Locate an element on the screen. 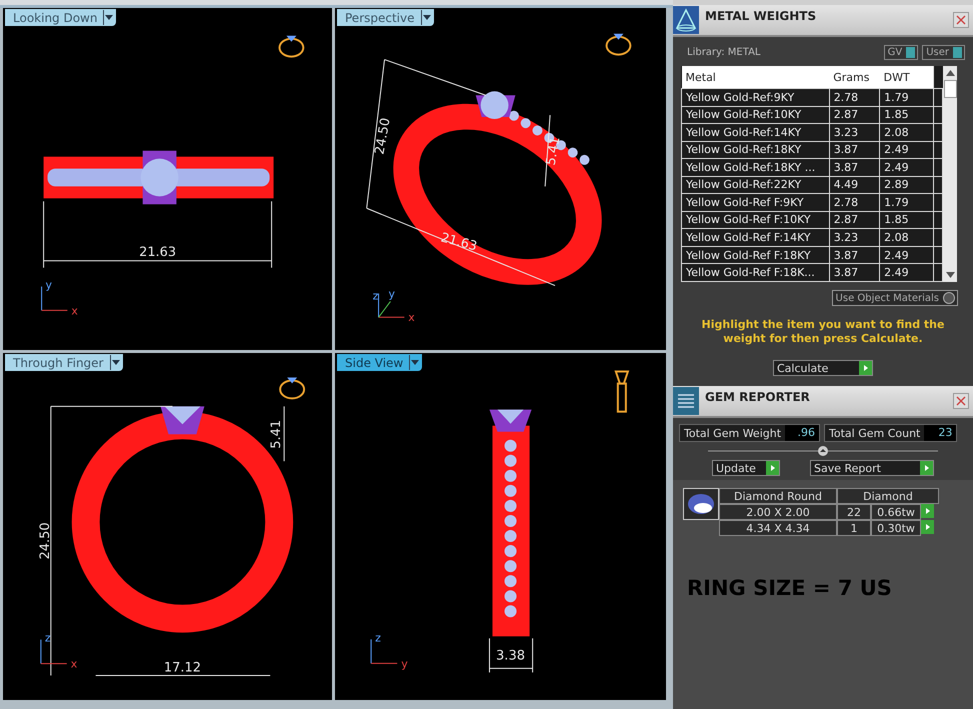 The width and height of the screenshot is (973, 709). pyramid-icon is located at coordinates (686, 20).